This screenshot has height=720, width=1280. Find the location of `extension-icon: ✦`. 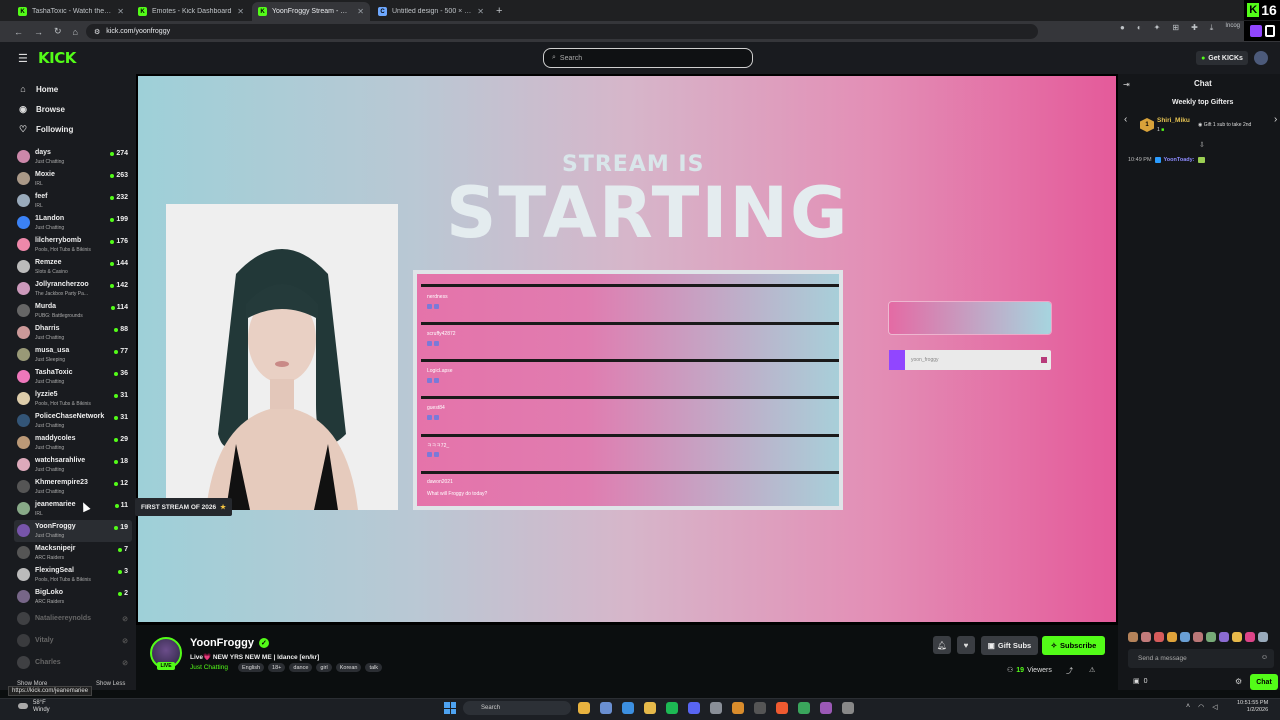

extension-icon: ✦ is located at coordinates (1157, 28).